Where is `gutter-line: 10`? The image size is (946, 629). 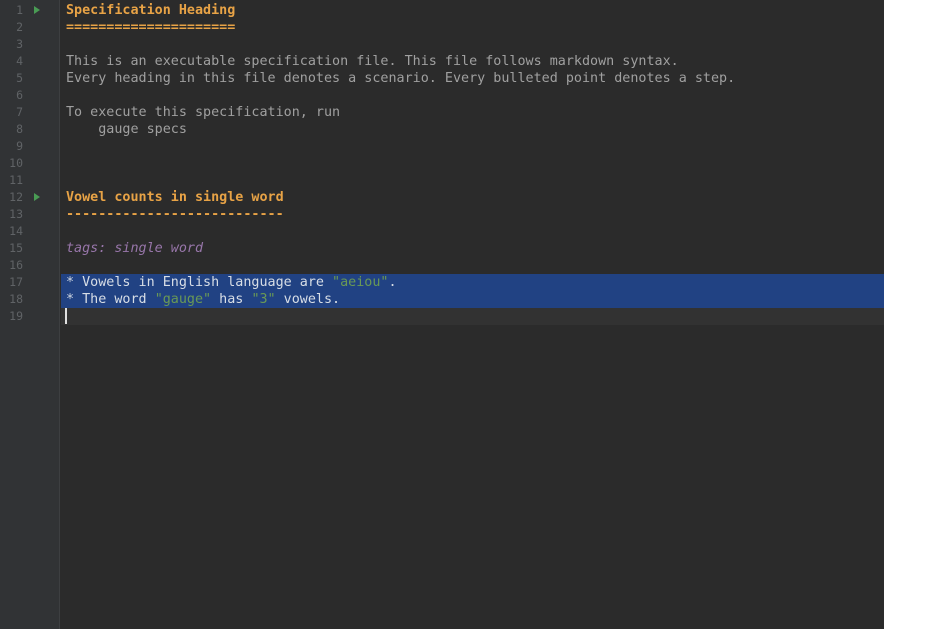
gutter-line: 10 is located at coordinates (30, 163).